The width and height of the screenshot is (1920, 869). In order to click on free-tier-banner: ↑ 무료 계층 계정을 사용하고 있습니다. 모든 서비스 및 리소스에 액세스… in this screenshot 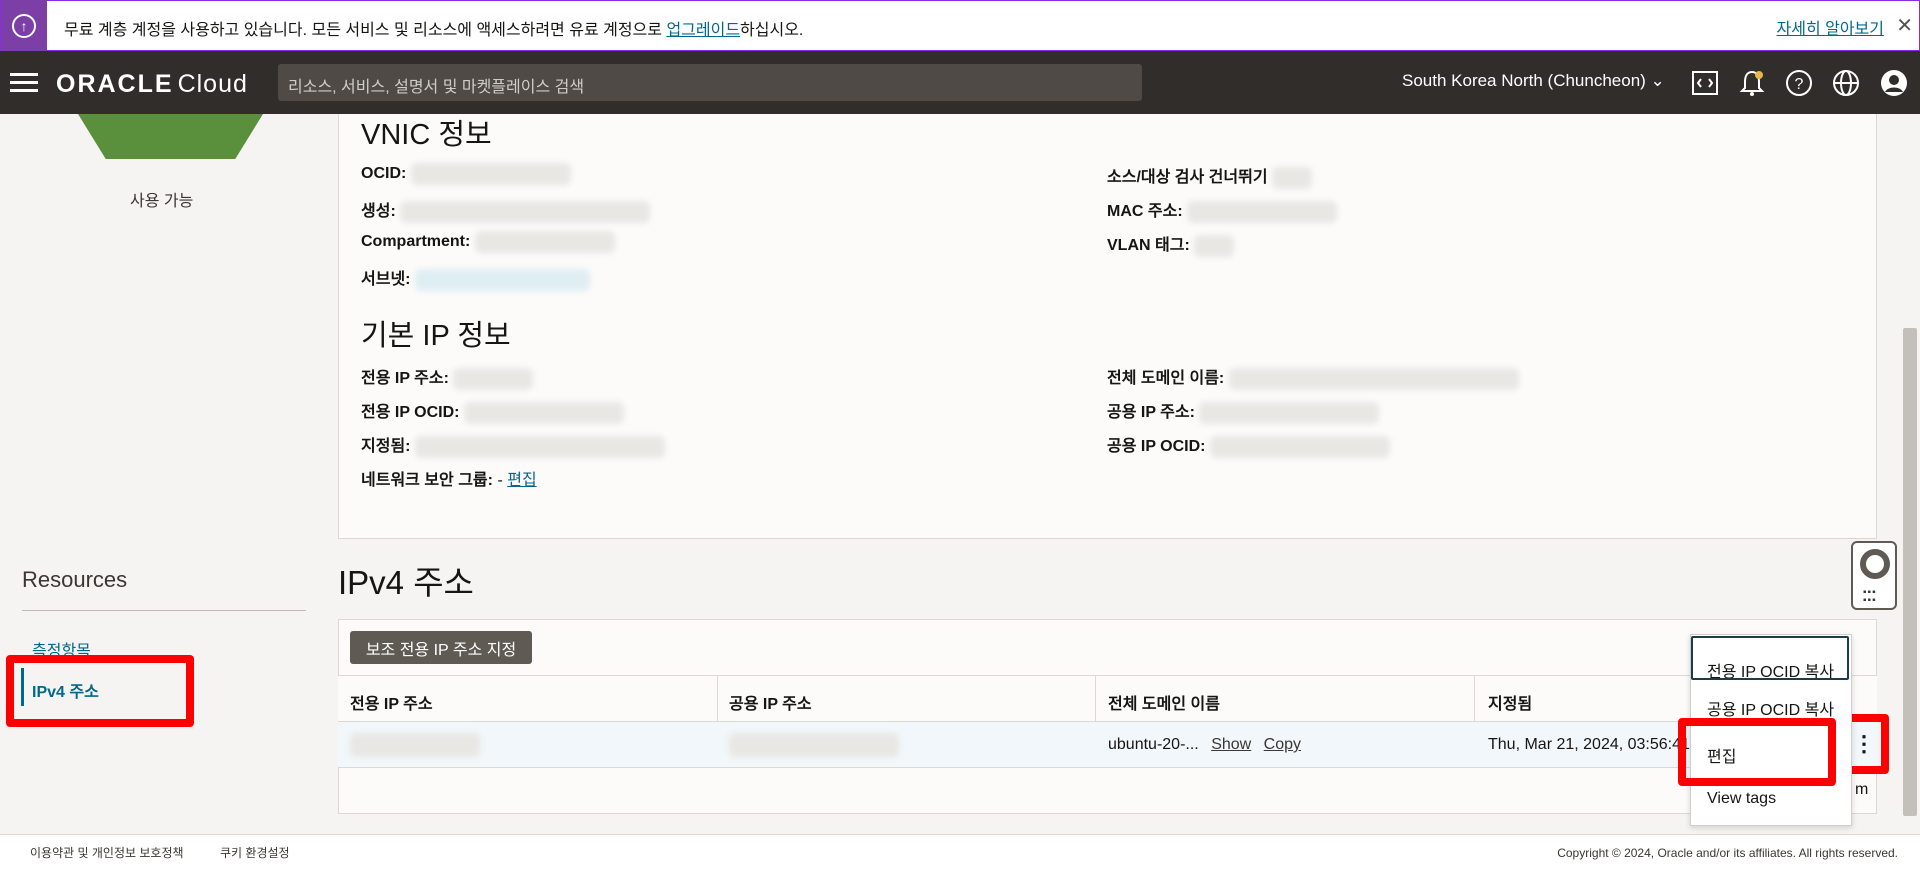, I will do `click(960, 25)`.